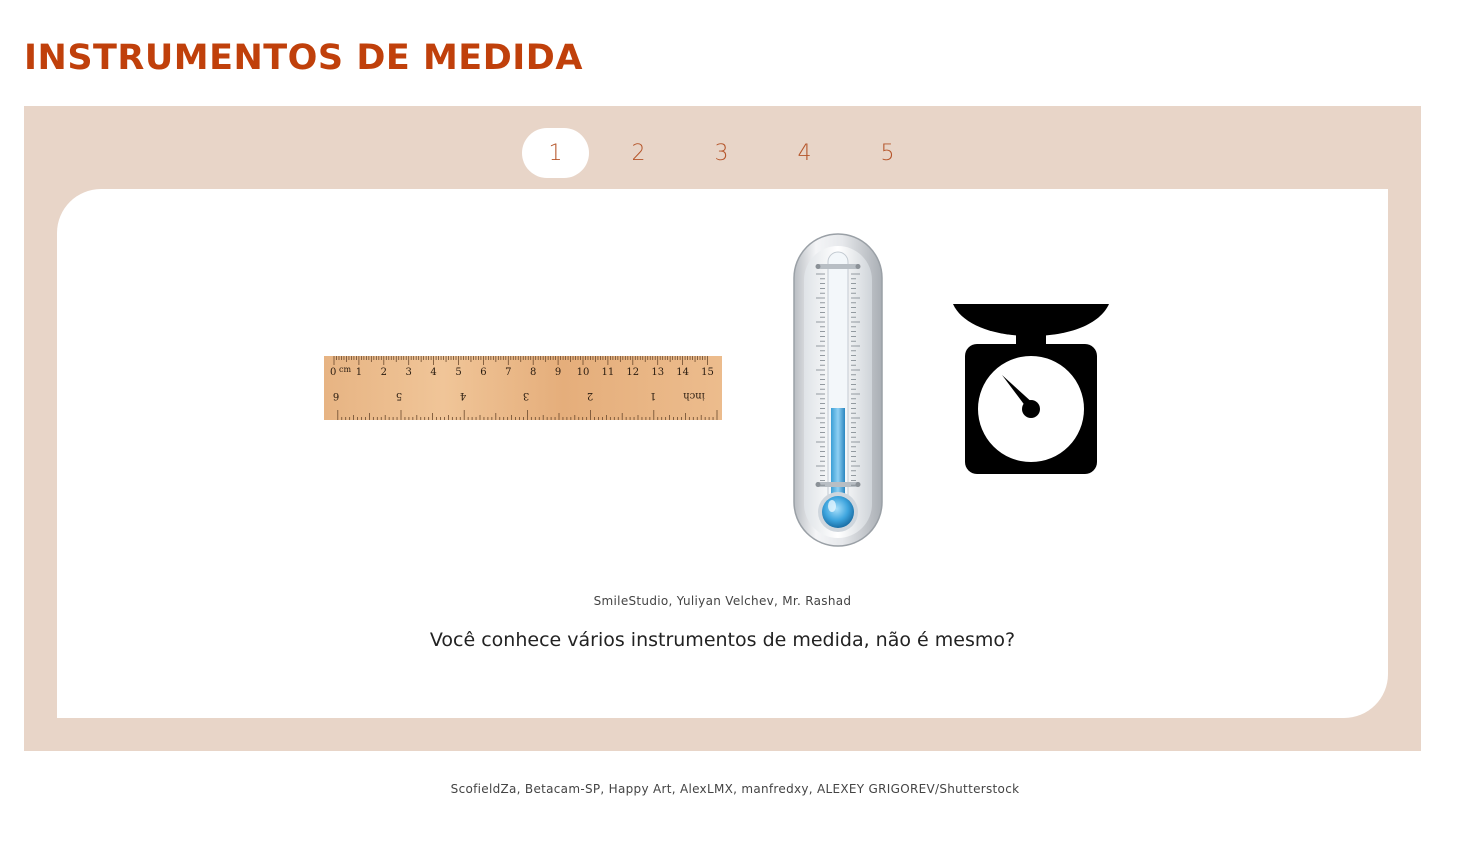 The height and width of the screenshot is (850, 1460). What do you see at coordinates (583, 372) in the screenshot?
I see `ruler-label-10: 10` at bounding box center [583, 372].